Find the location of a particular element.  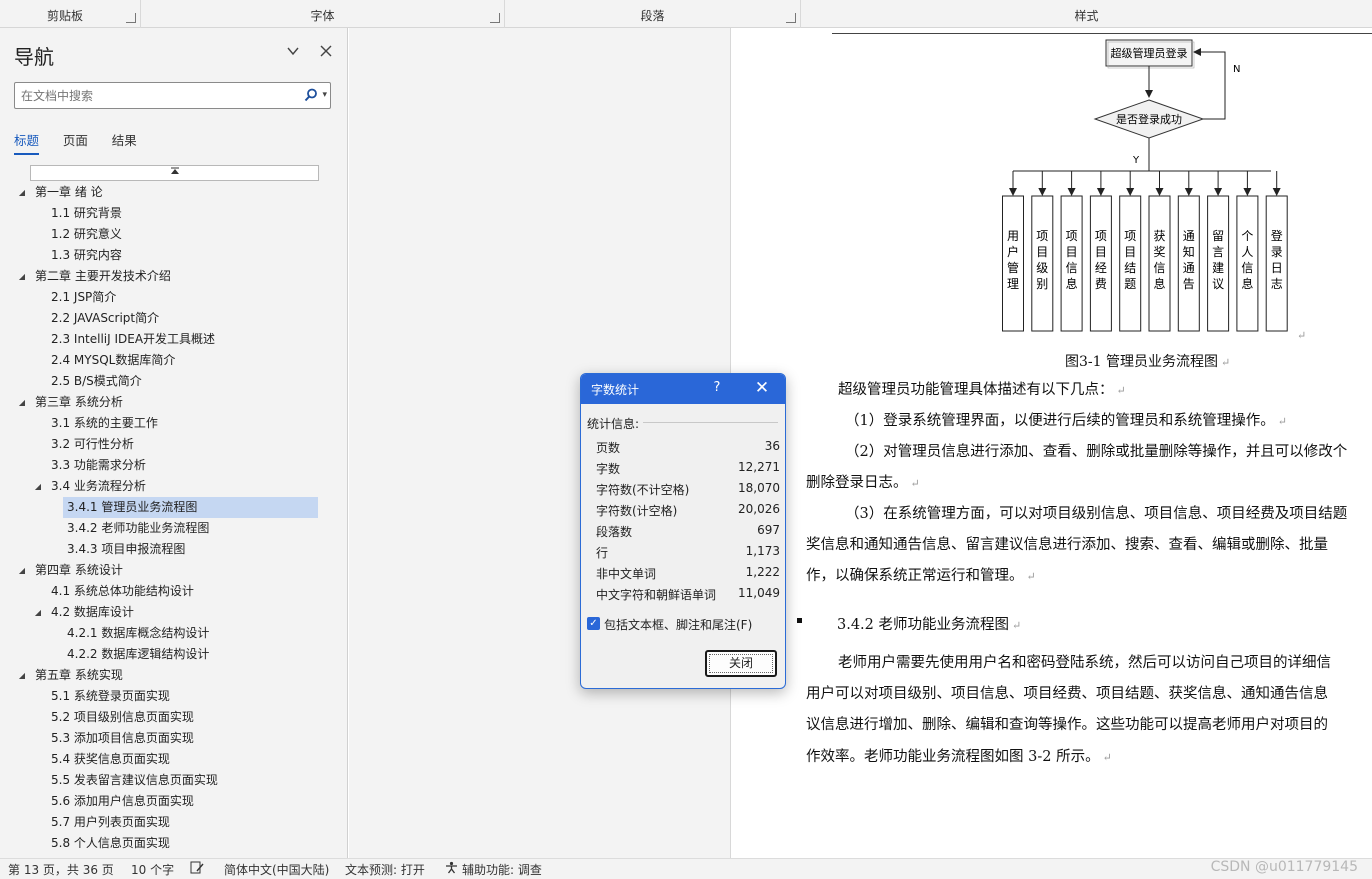

outline-item: 5.3 添加项目信息页面实现 is located at coordinates (173, 738).